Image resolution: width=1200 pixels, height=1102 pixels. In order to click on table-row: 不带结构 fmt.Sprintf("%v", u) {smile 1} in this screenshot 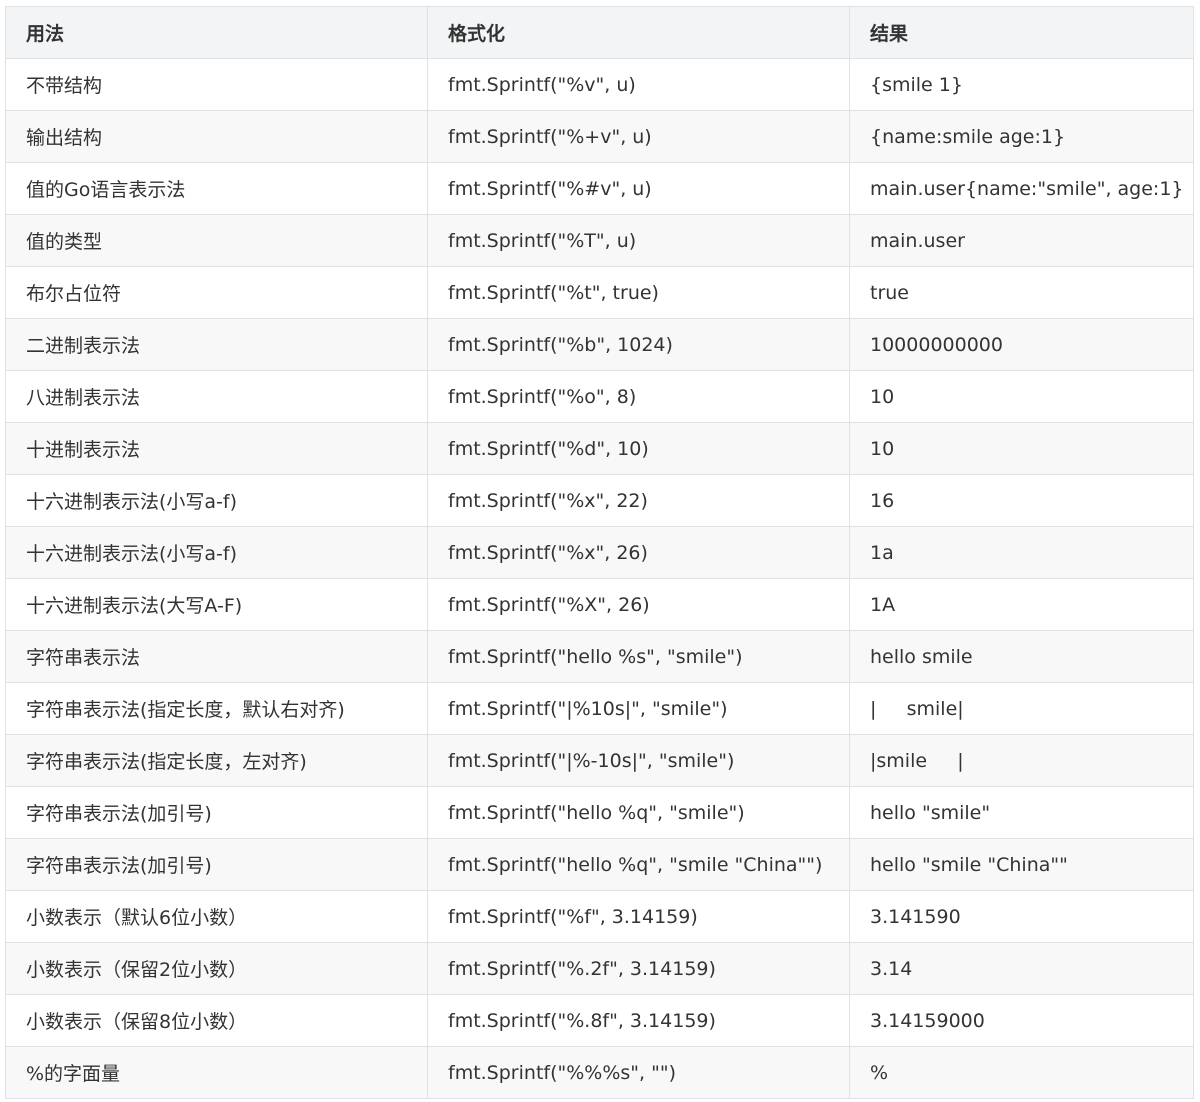, I will do `click(599, 84)`.